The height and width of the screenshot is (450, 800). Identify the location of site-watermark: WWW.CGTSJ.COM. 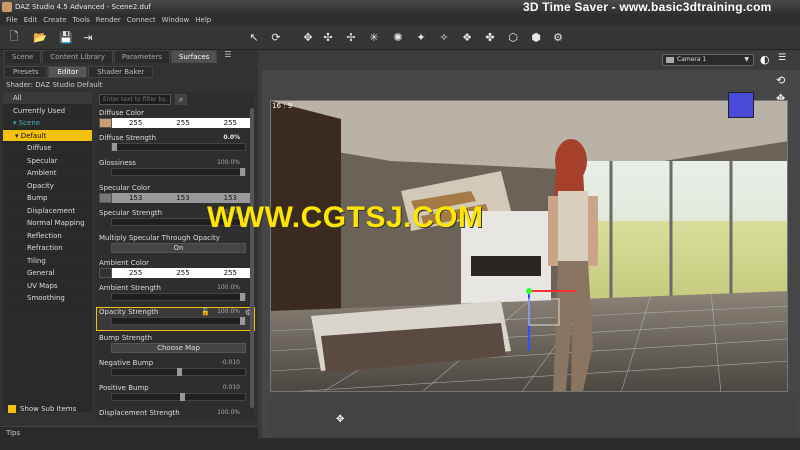
(345, 217).